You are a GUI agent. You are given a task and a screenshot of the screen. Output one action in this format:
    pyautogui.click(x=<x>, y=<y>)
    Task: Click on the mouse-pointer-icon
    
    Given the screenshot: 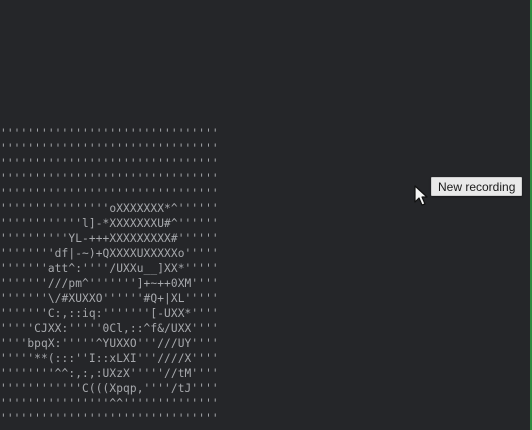 What is the action you would take?
    pyautogui.click(x=421, y=195)
    